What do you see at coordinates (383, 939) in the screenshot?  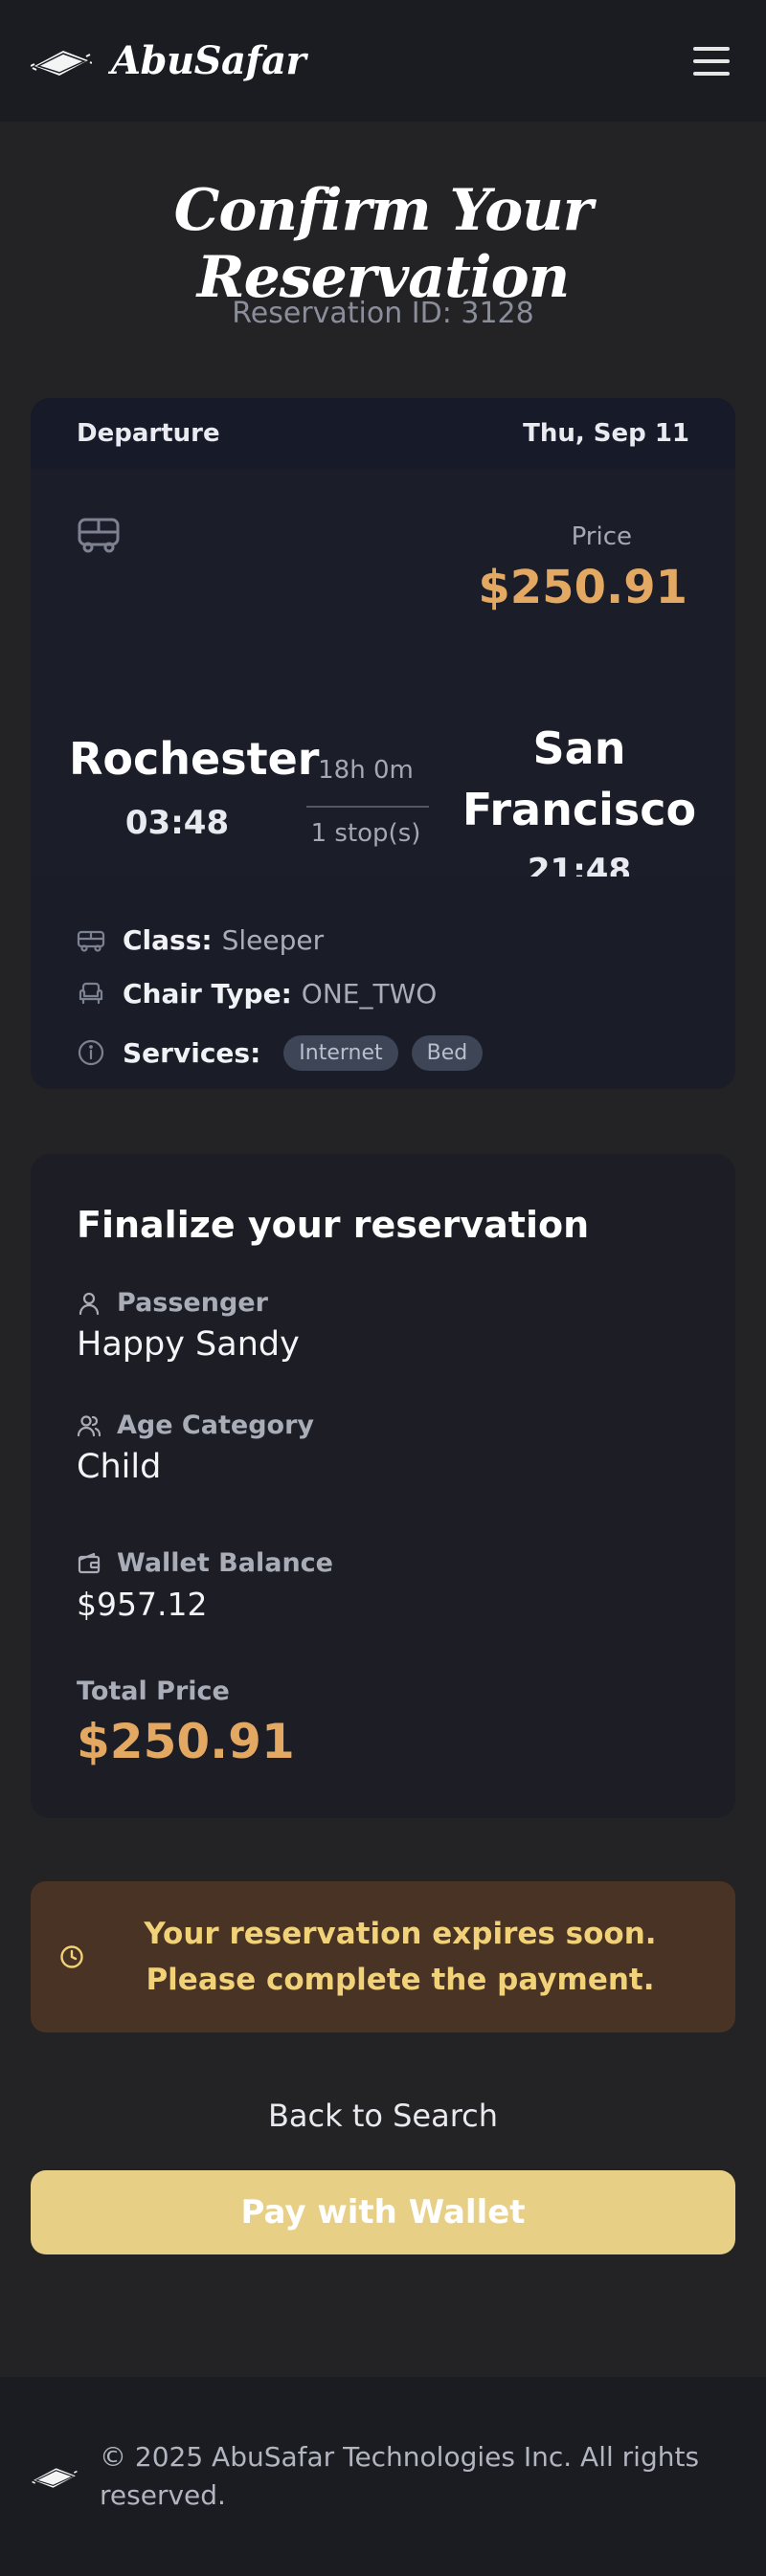 I see `class-row: Class: Sleeper` at bounding box center [383, 939].